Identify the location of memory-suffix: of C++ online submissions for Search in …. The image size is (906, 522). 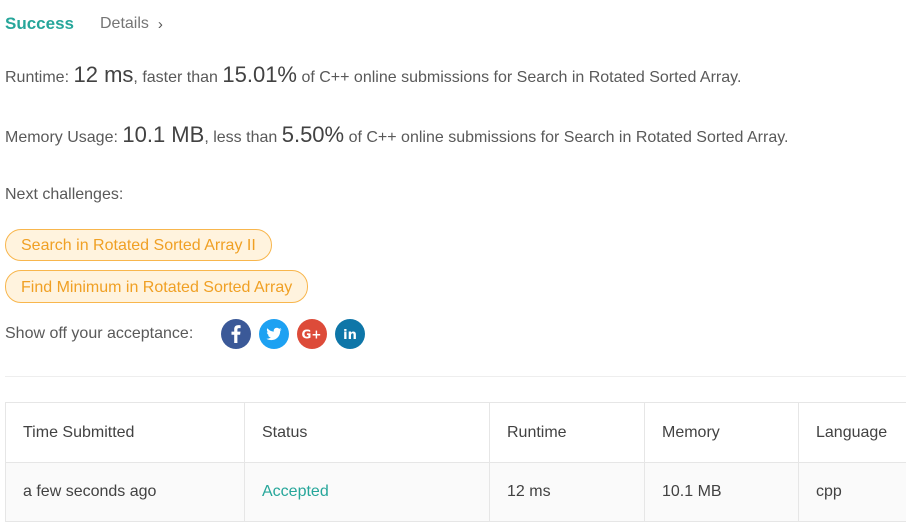
(569, 138).